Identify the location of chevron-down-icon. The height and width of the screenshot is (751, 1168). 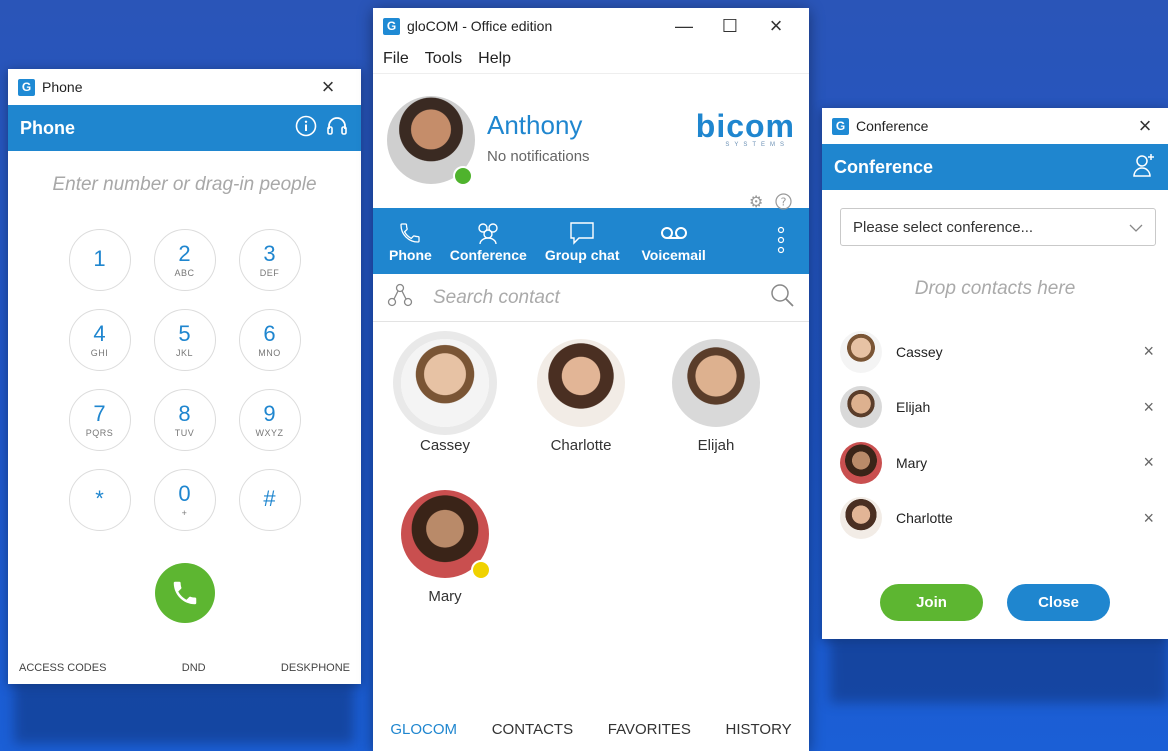
(1136, 227).